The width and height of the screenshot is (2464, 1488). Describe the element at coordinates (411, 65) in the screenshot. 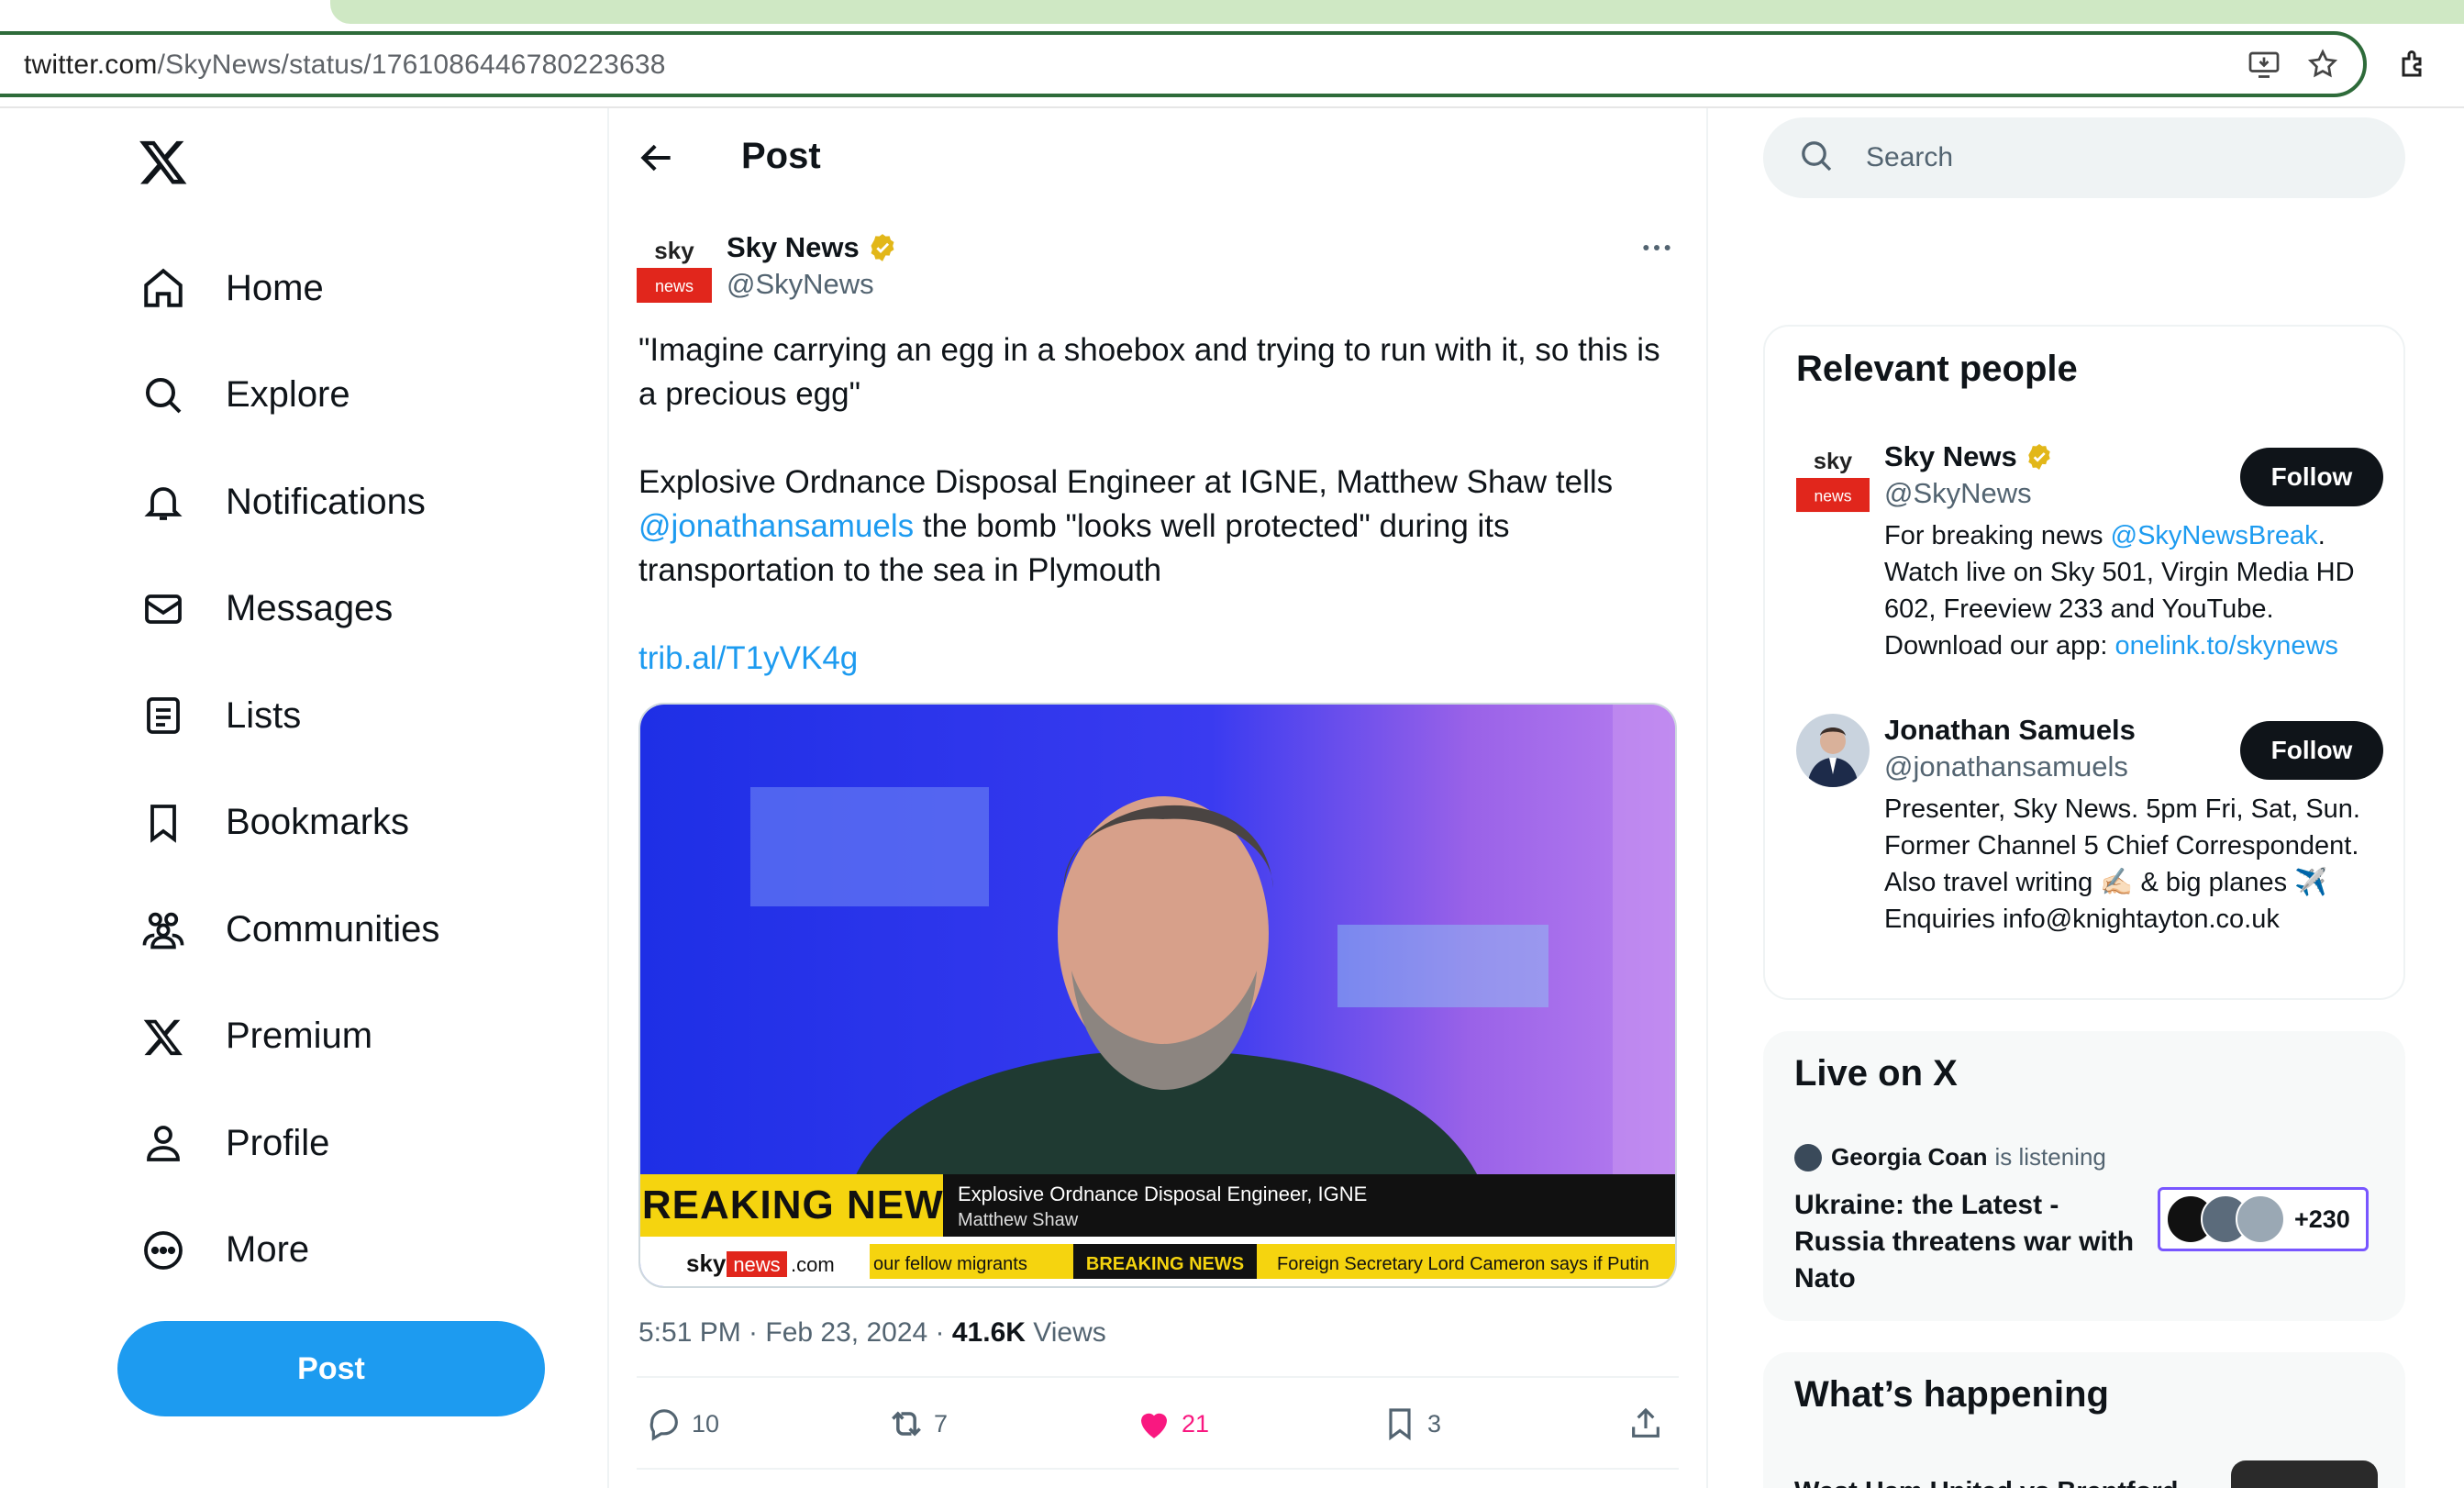

I see `url-path: /SkyNews/status/1761086446780223638` at that location.